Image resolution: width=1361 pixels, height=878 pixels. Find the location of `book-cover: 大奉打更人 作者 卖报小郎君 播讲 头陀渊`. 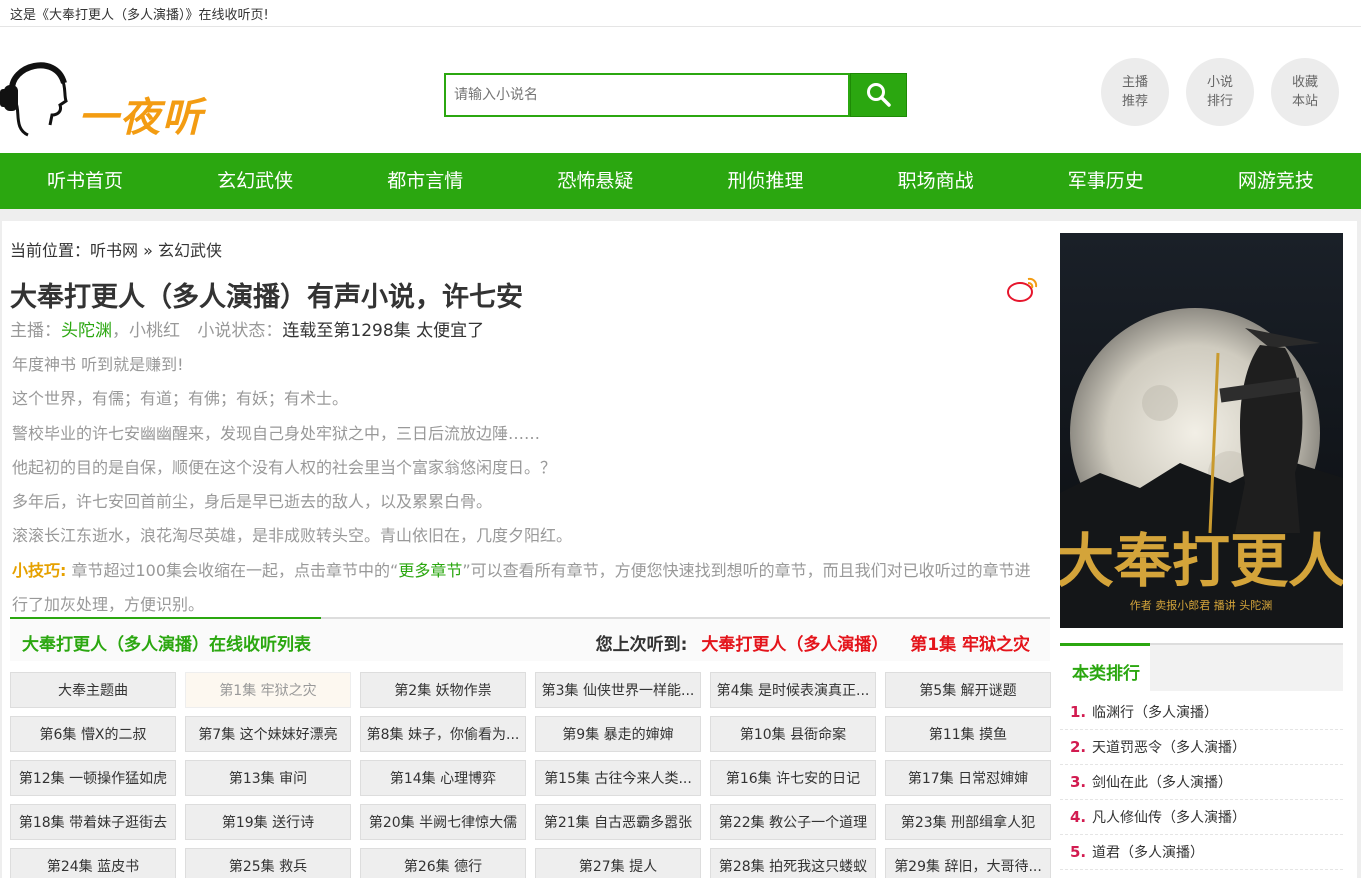

book-cover: 大奉打更人 作者 卖报小郎君 播讲 头陀渊 is located at coordinates (1201, 430).